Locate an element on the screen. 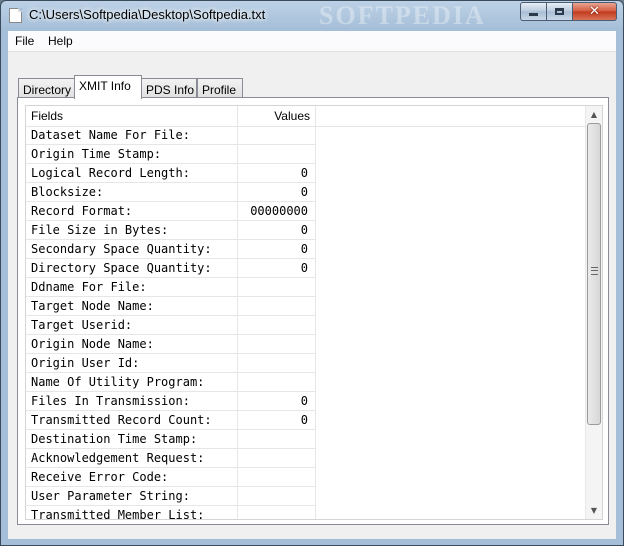 The image size is (624, 546). table-row: Files In Transmission: 0 is located at coordinates (171, 401).